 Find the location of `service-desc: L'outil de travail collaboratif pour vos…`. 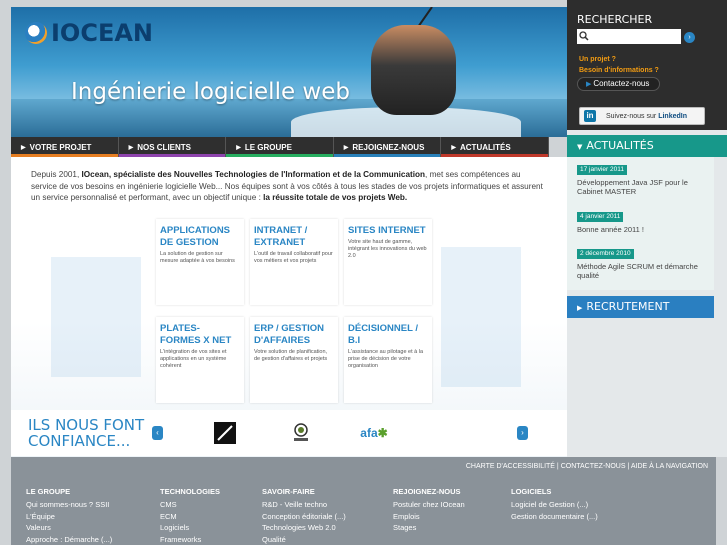

service-desc: L'outil de travail collaboratif pour vos… is located at coordinates (293, 257).